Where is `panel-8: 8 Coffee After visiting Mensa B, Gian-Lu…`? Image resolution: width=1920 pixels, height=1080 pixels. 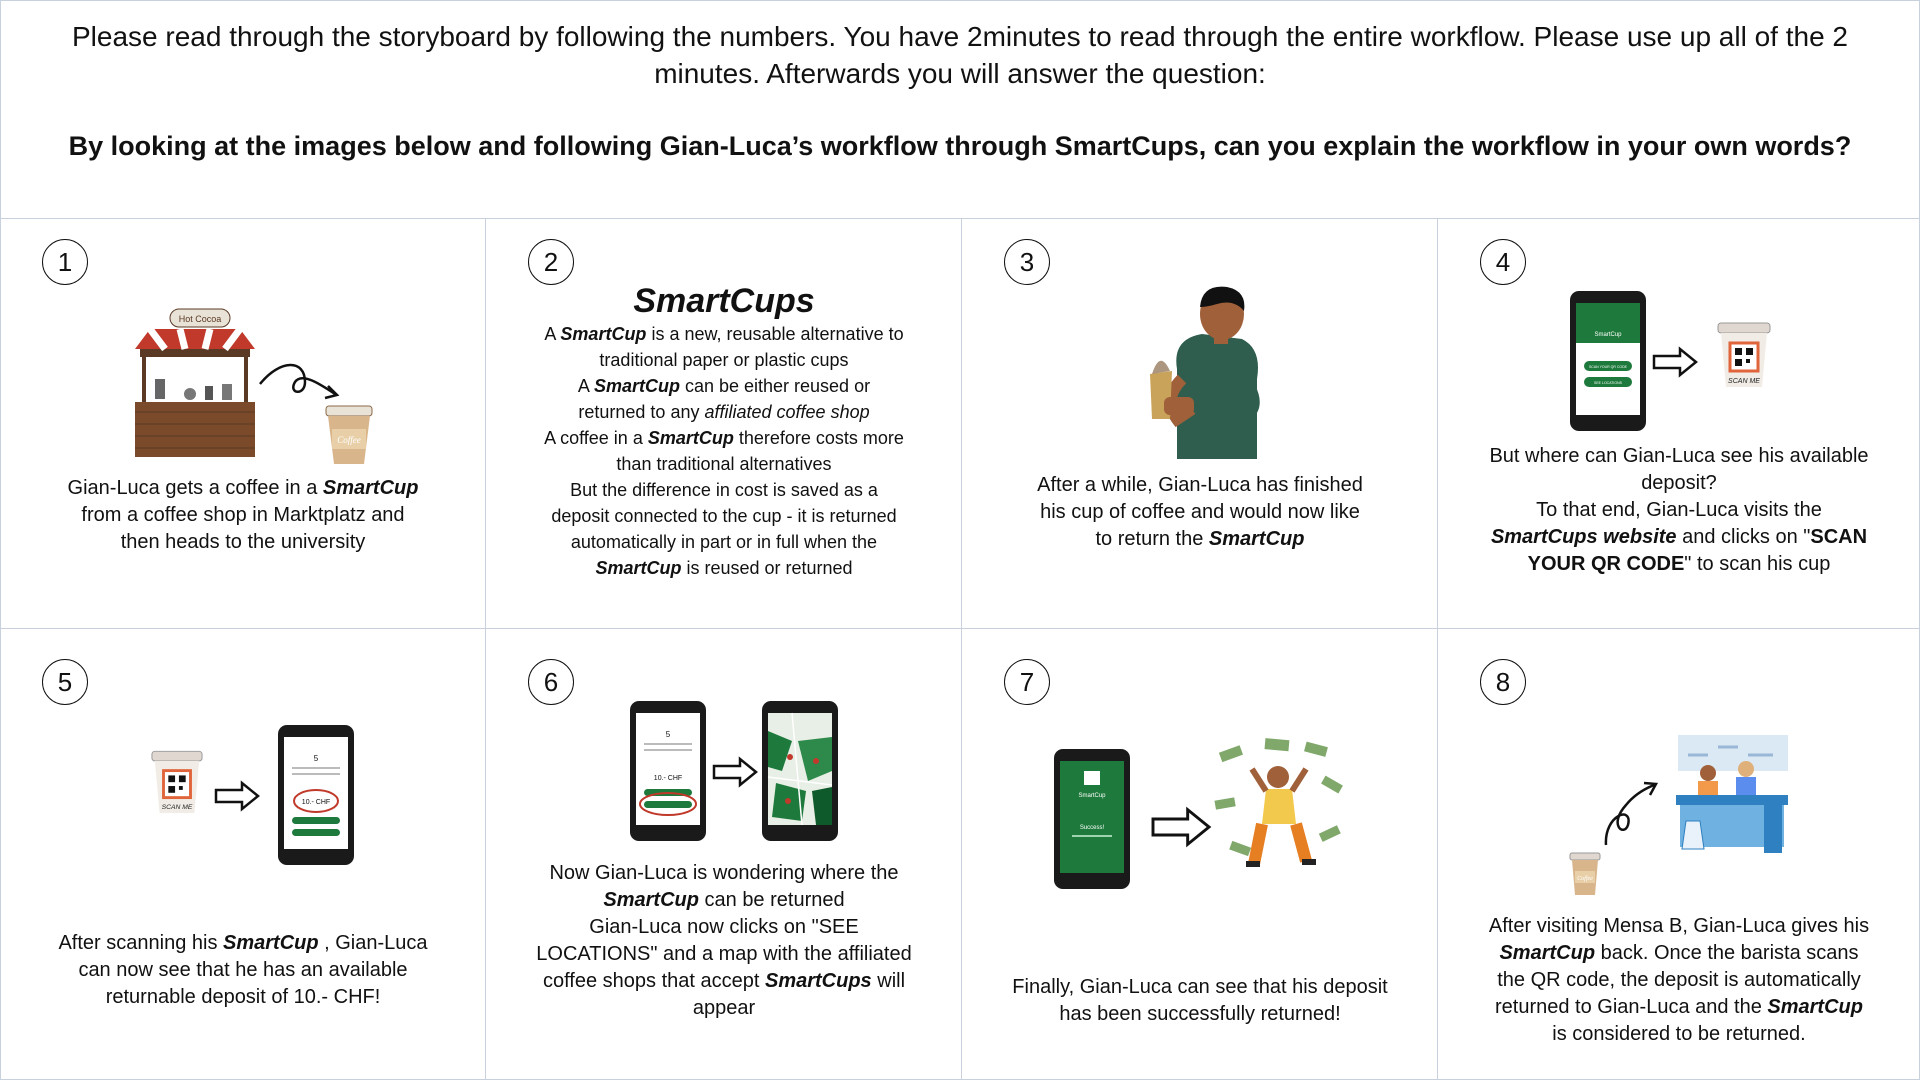
panel-8: 8 Coffee After visiting Mensa B, Gian-Lu… is located at coordinates (1679, 854).